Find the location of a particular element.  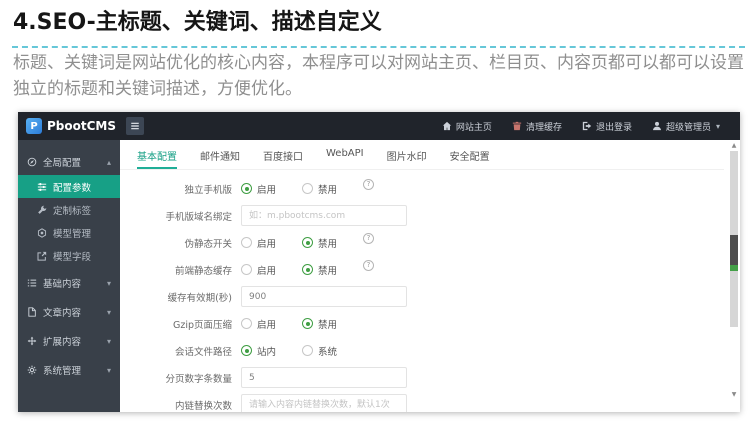

sidebar-item-gear: 系统管理 ▾ is located at coordinates (69, 370).